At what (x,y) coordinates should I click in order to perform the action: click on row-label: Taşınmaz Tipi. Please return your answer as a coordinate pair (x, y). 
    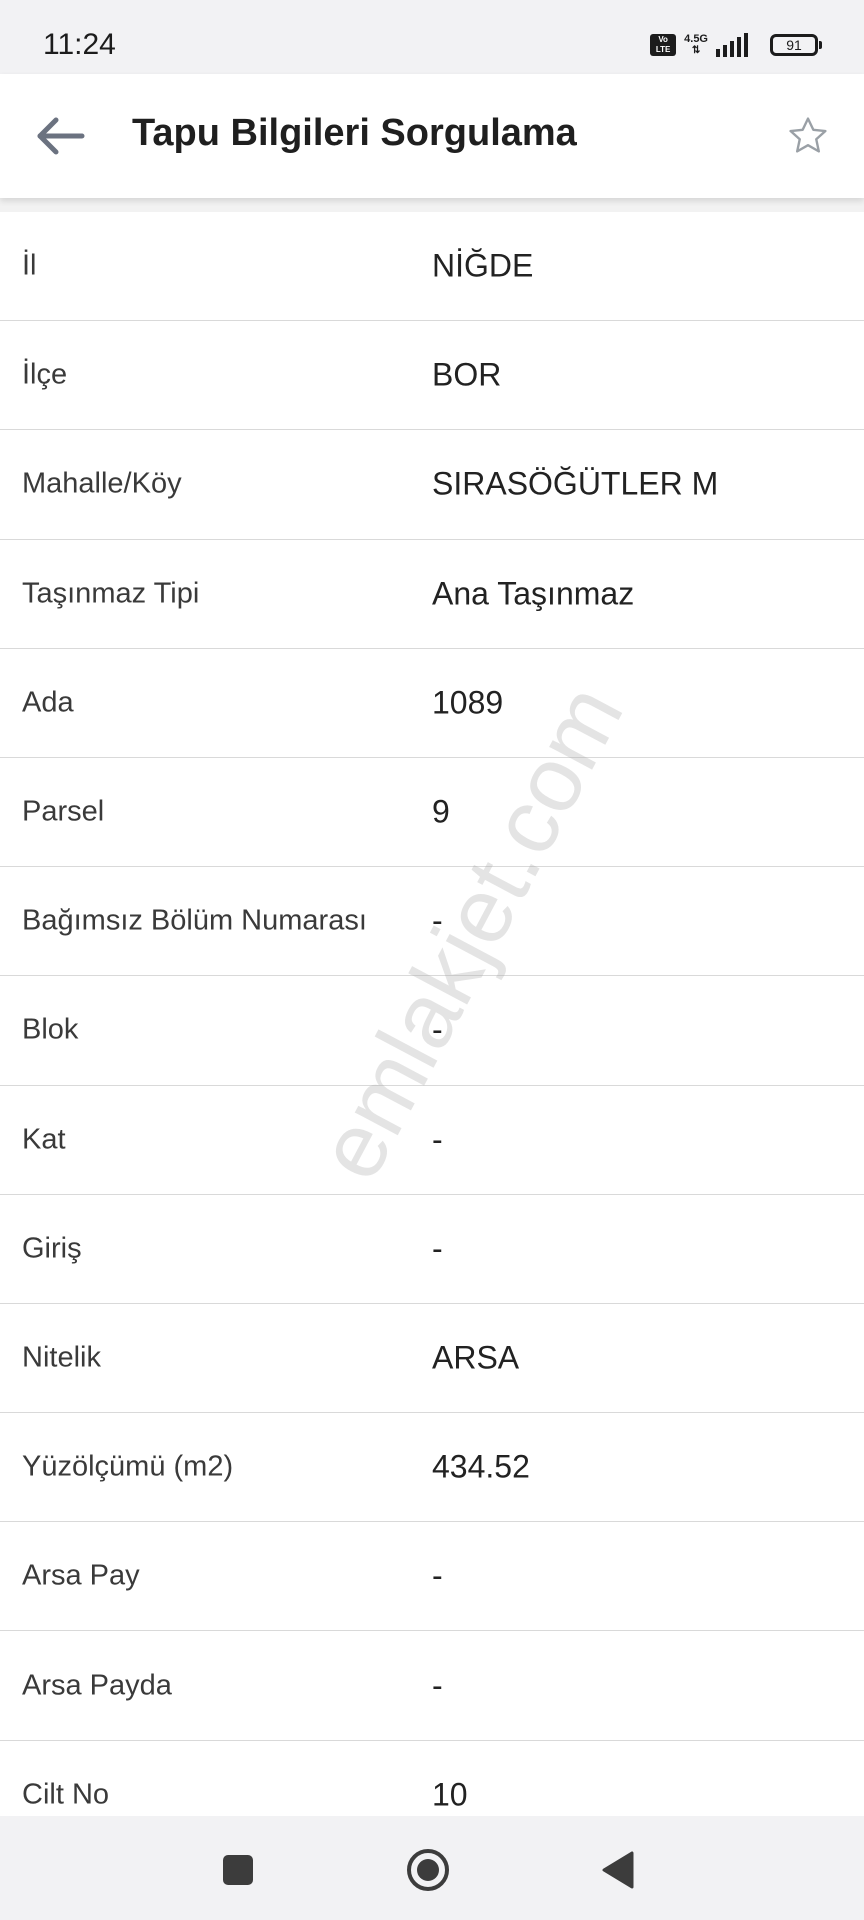
    Looking at the image, I should click on (111, 593).